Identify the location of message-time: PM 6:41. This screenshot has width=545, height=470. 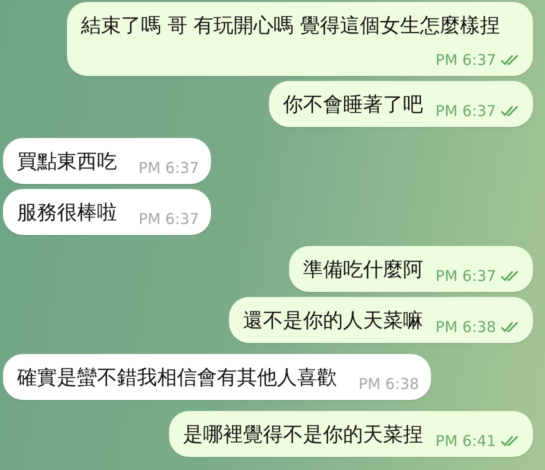
(466, 441).